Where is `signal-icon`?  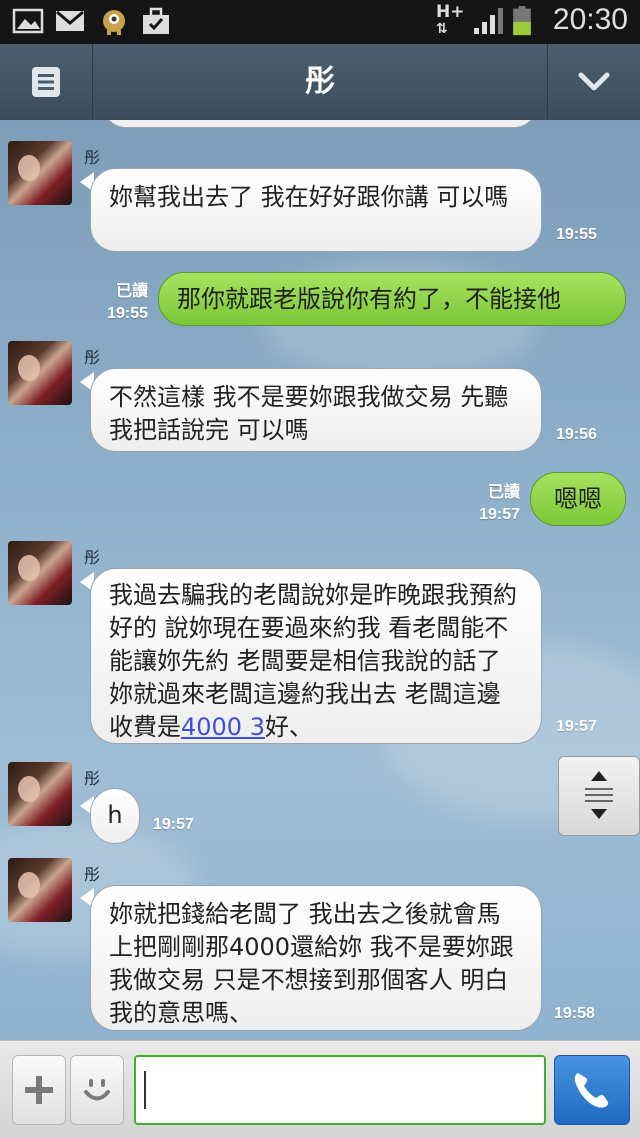
signal-icon is located at coordinates (488, 21).